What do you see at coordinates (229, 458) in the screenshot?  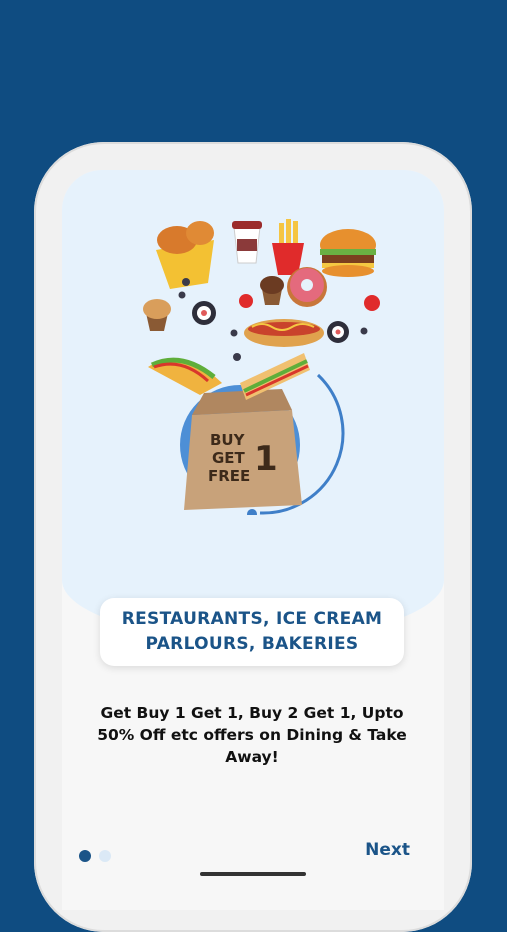 I see `bag-text-get: GET` at bounding box center [229, 458].